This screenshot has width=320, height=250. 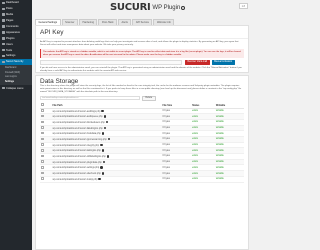 I want to click on sidebar-item-label: Tools, so click(x=9, y=50).